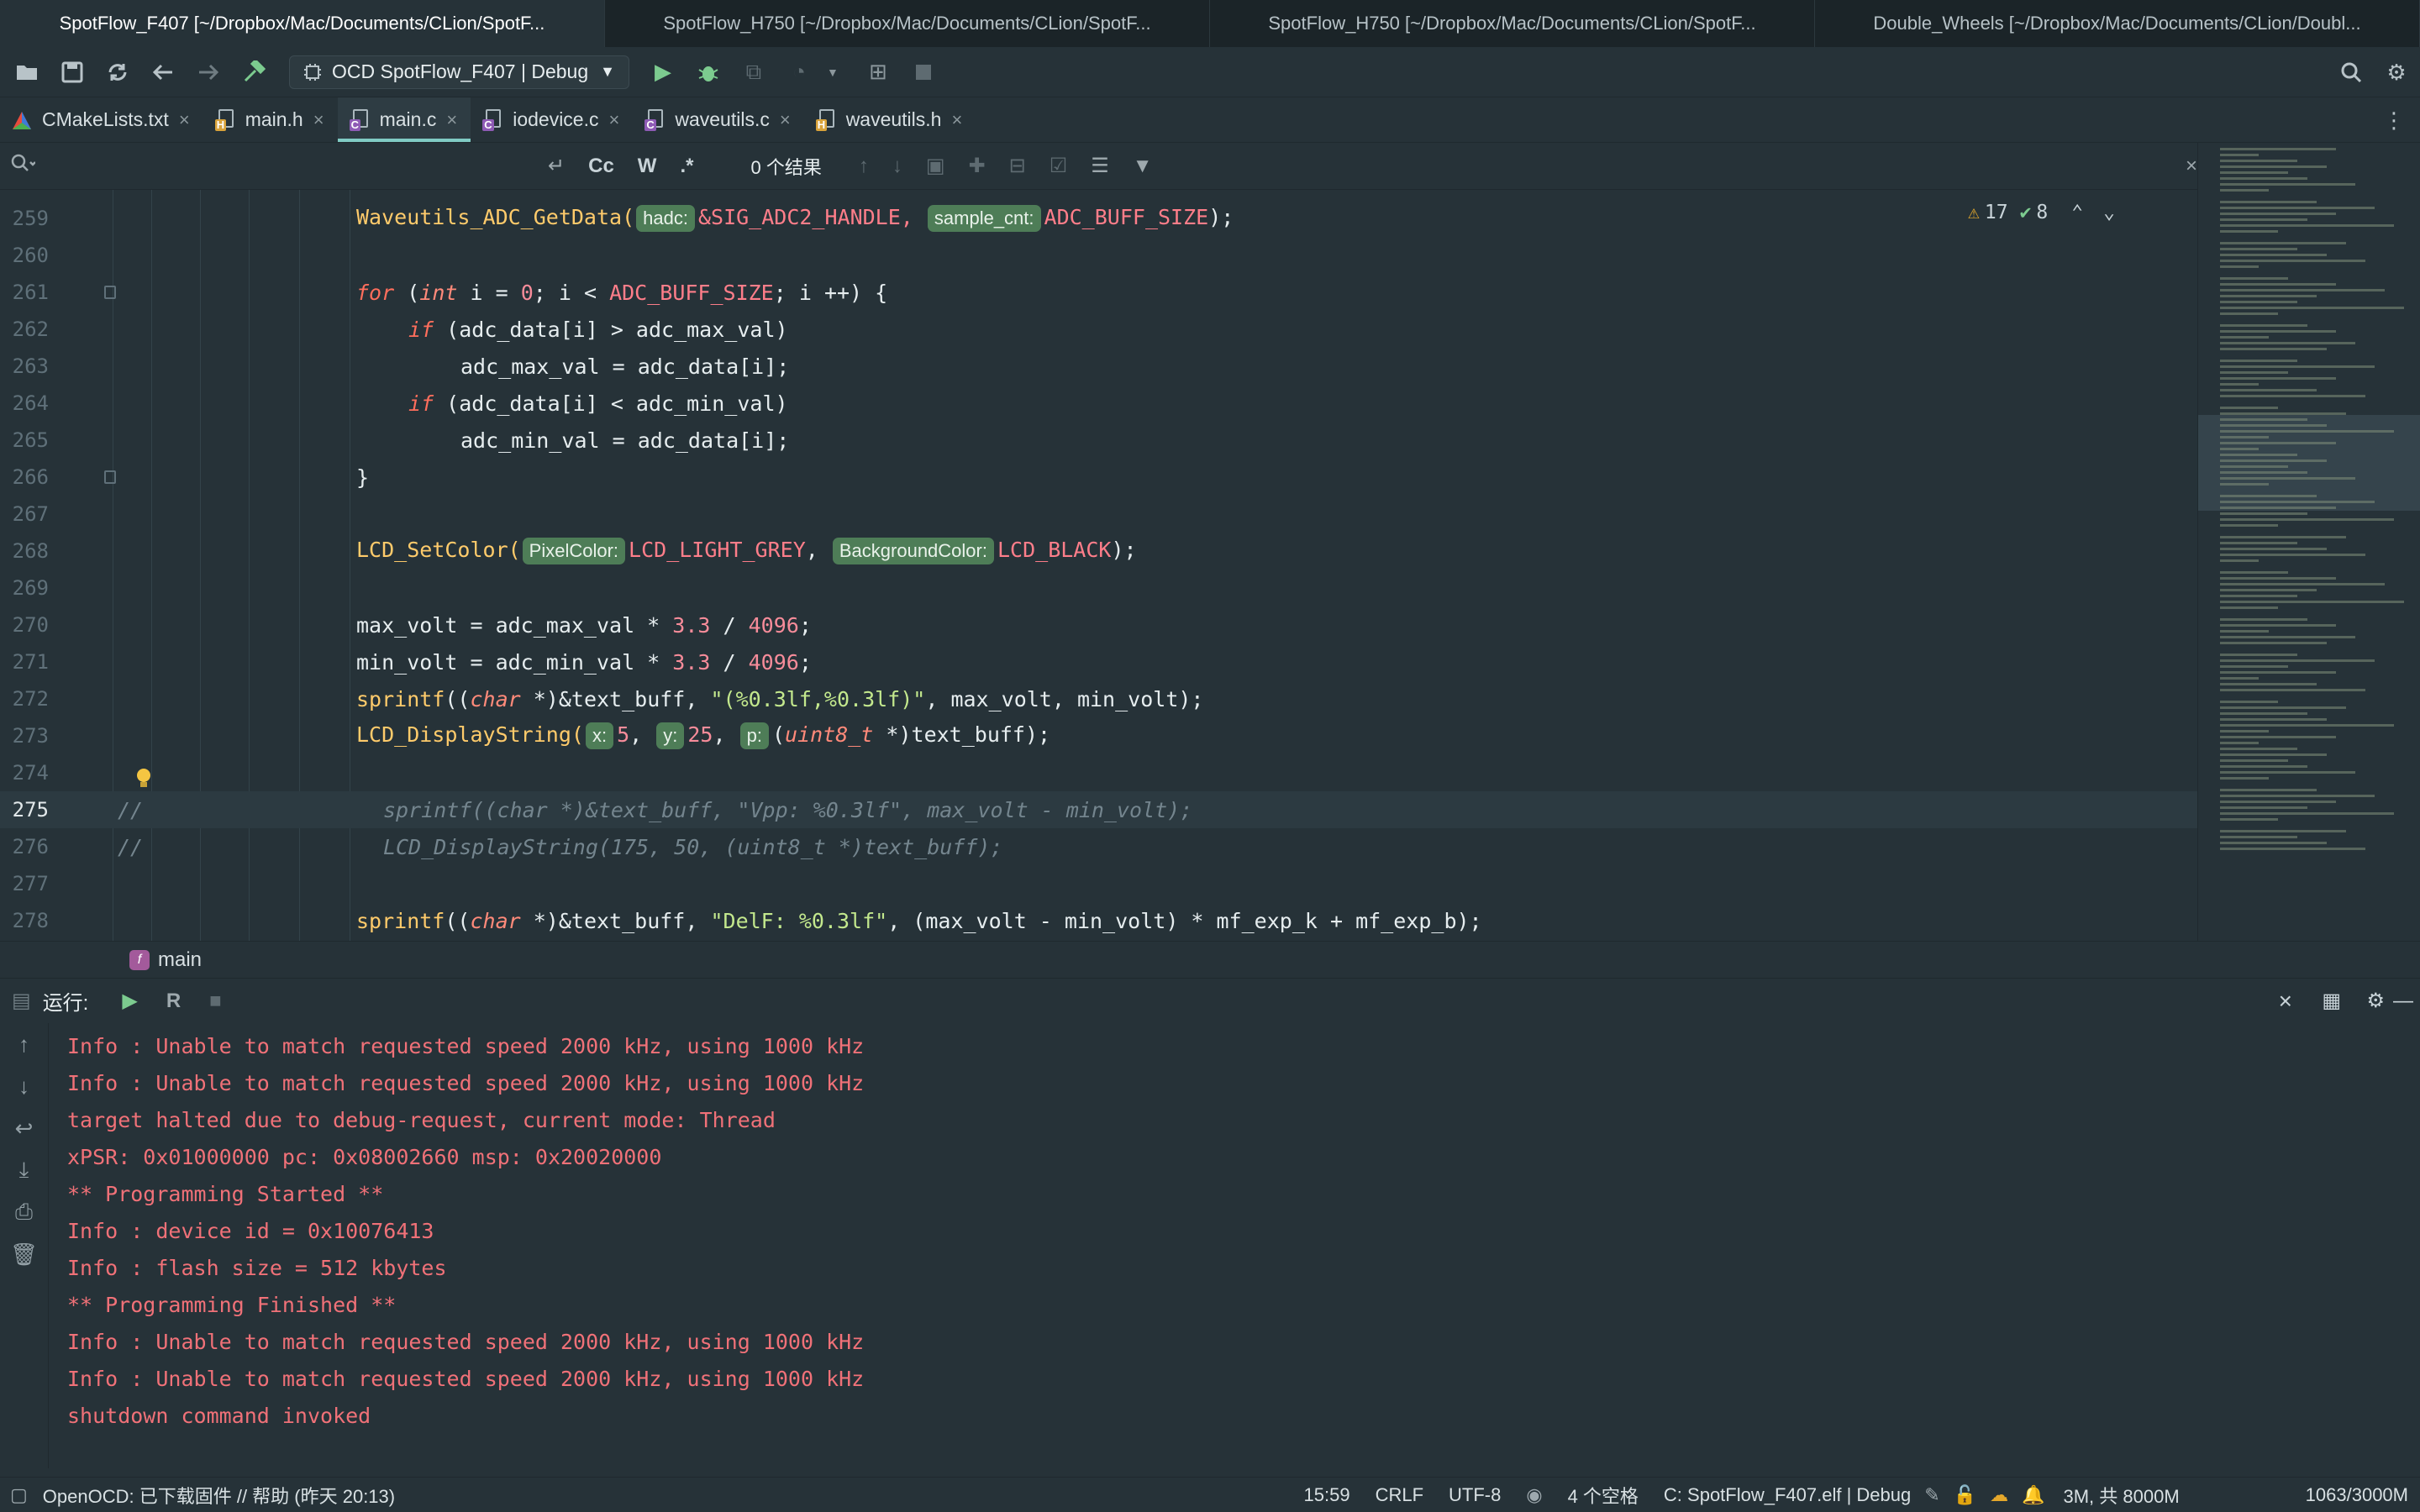 This screenshot has height=1512, width=2420. I want to click on minimap, so click(2308, 542).